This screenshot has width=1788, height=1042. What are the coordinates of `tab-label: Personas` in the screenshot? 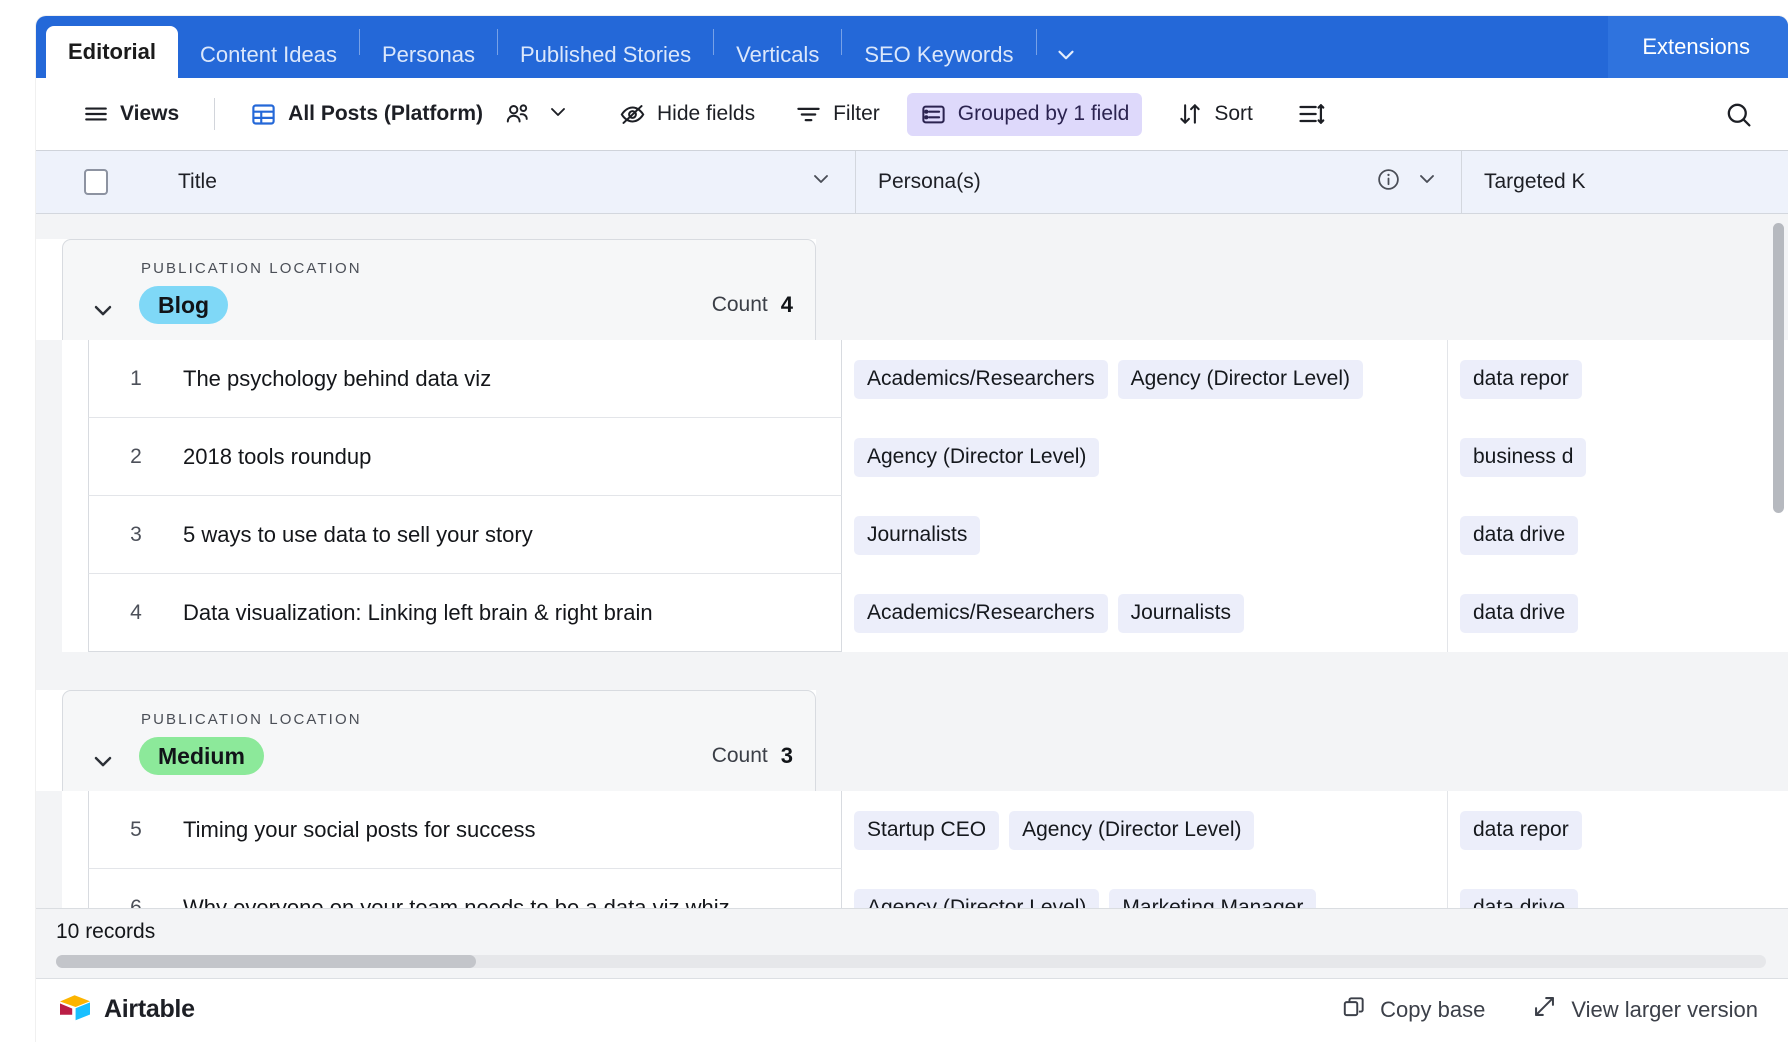 It's located at (428, 54).